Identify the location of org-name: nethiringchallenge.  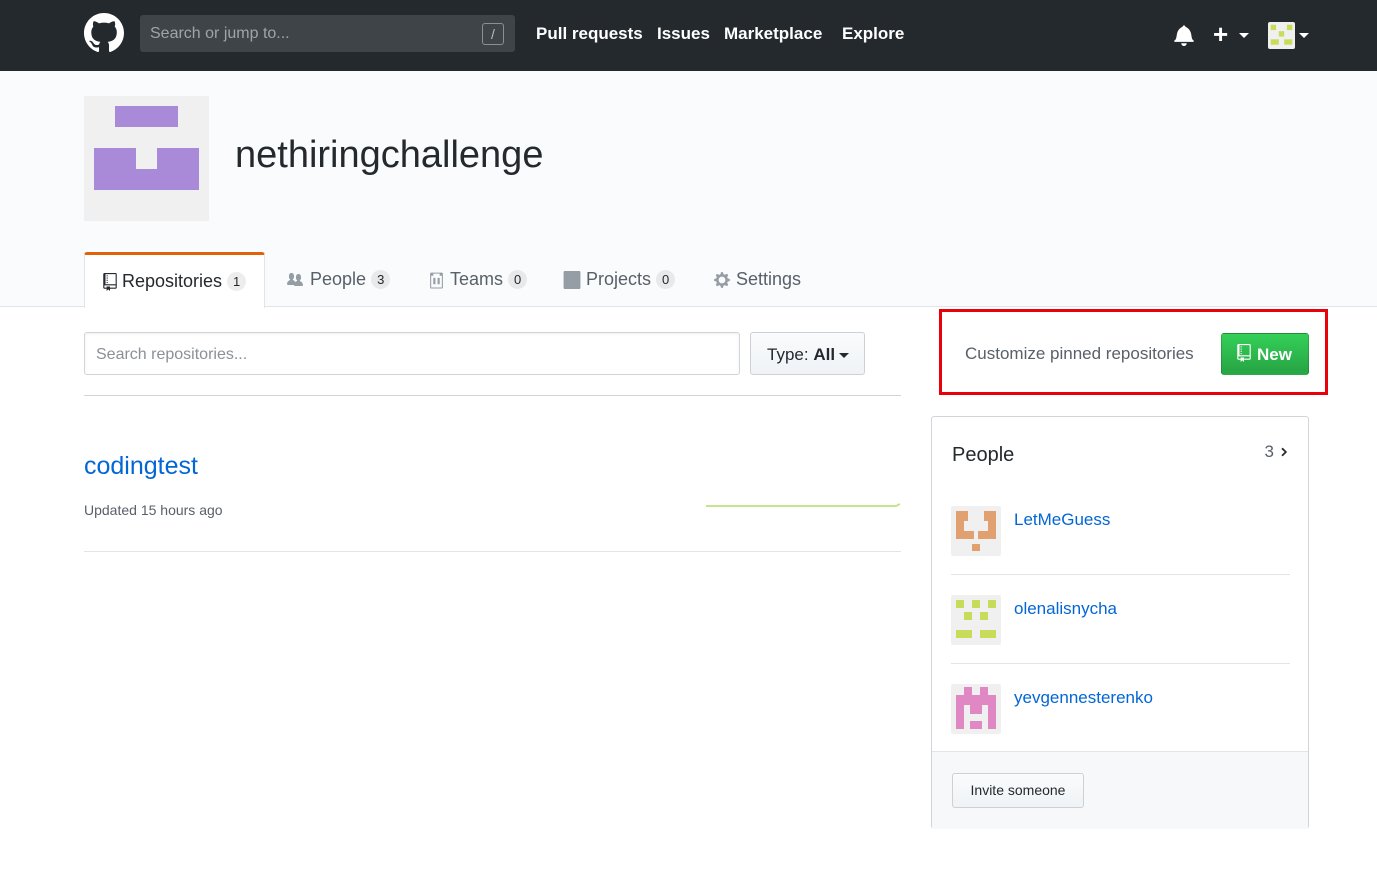
(389, 155).